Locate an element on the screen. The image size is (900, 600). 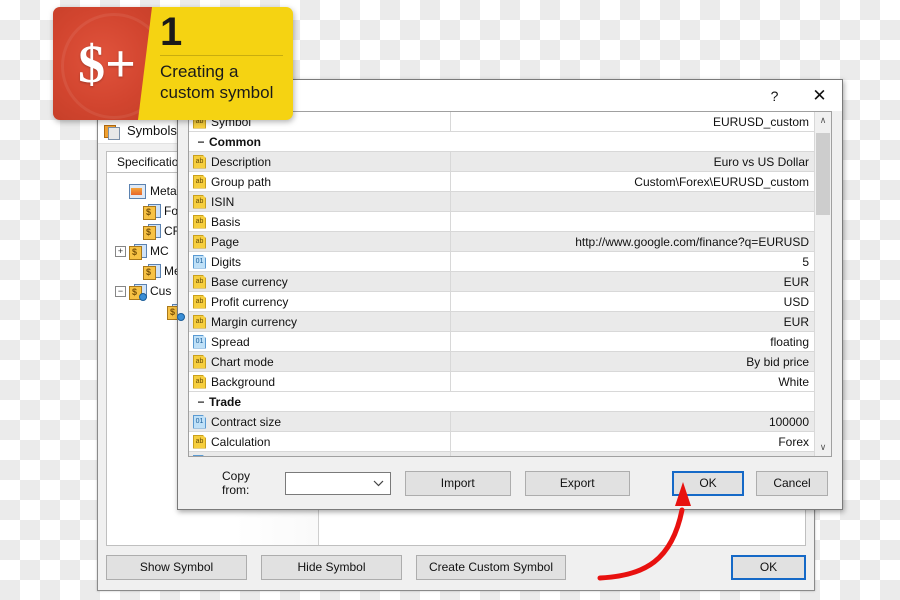
close-icon: ✕ is located at coordinates (819, 96).